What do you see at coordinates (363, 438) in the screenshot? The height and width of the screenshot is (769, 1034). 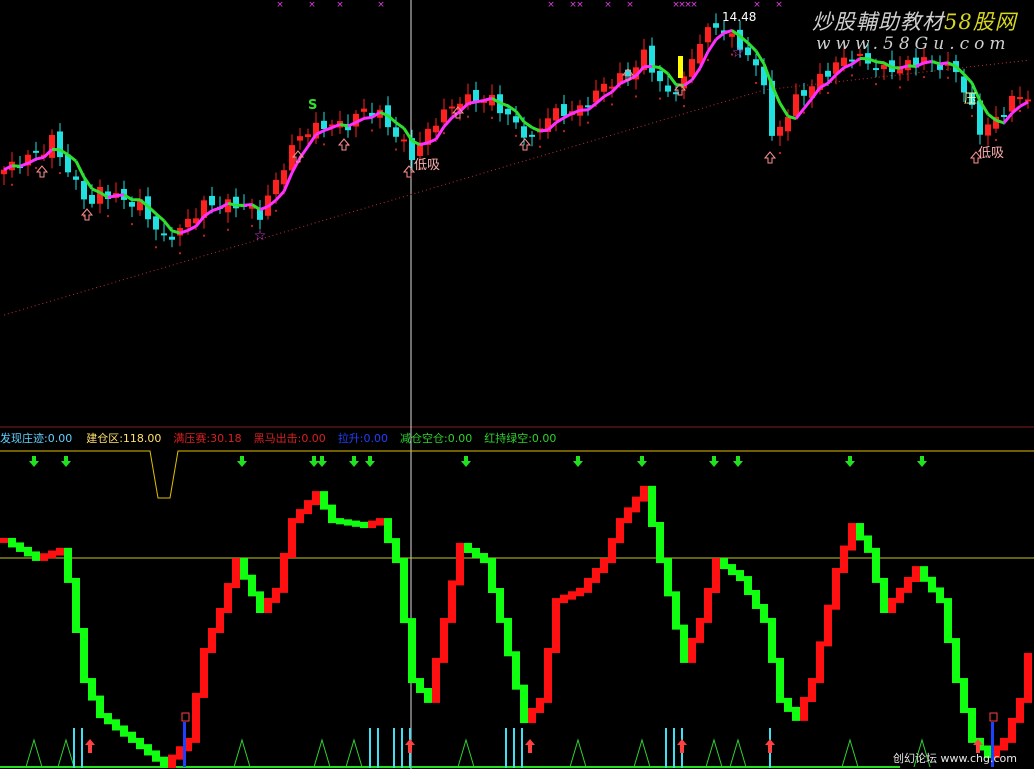 I see `legend-item: 拉升:0.00` at bounding box center [363, 438].